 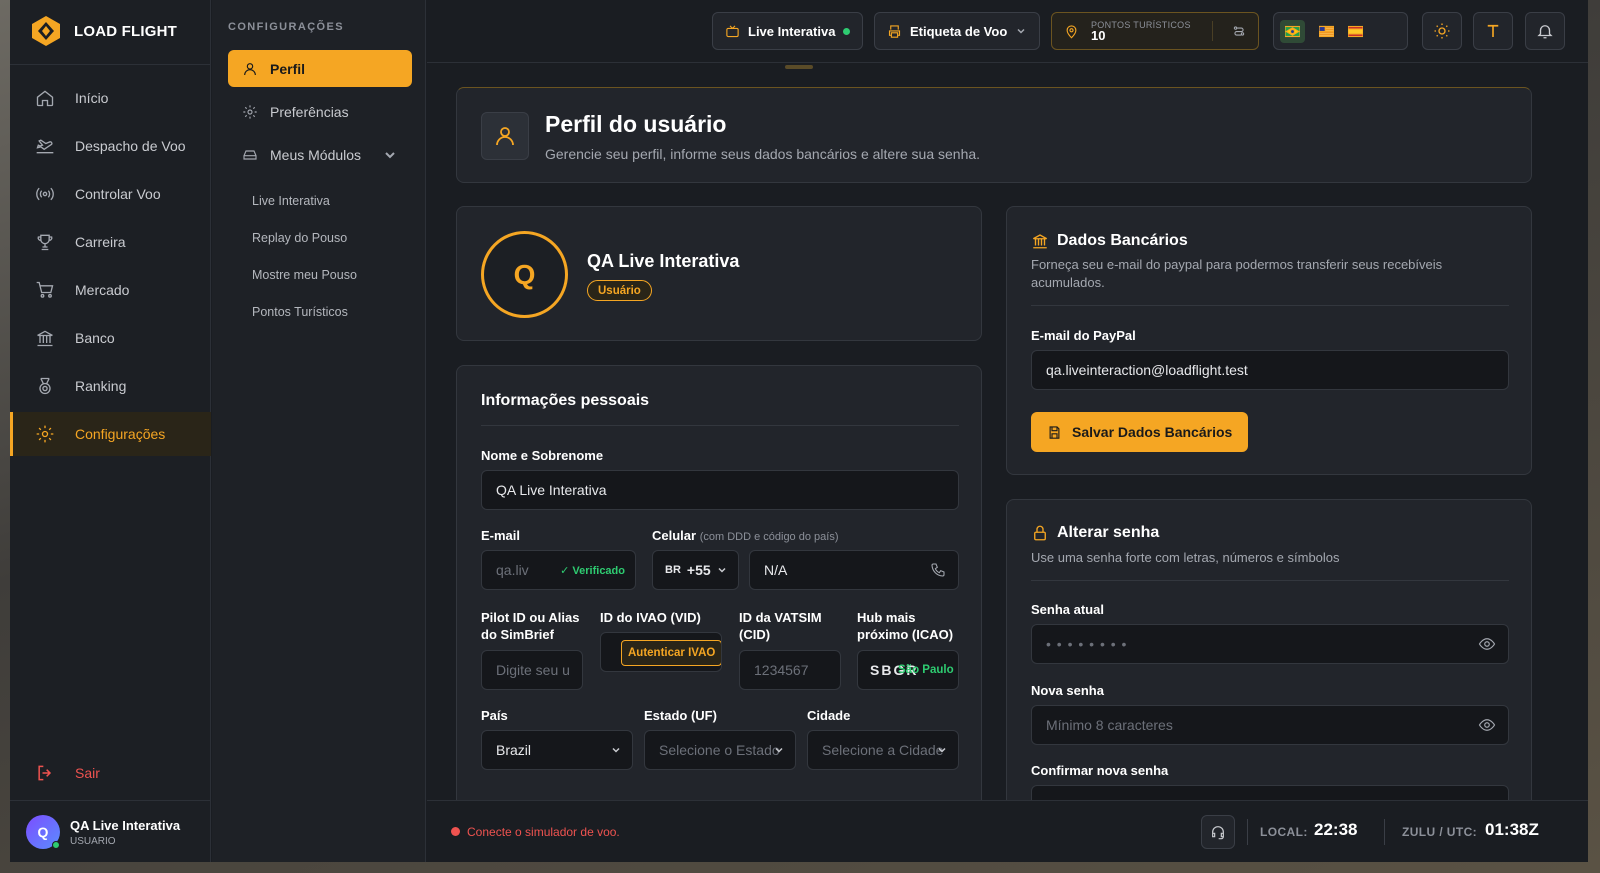 I want to click on nav-item-ranking: Ranking, so click(x=110, y=386).